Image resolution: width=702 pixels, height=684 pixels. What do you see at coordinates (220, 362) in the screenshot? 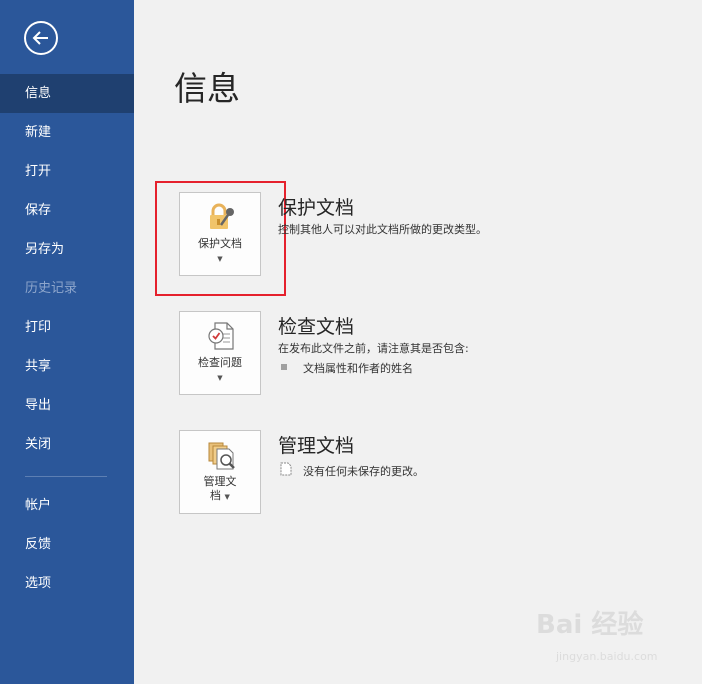
I see `check-issues-label: 检查问题` at bounding box center [220, 362].